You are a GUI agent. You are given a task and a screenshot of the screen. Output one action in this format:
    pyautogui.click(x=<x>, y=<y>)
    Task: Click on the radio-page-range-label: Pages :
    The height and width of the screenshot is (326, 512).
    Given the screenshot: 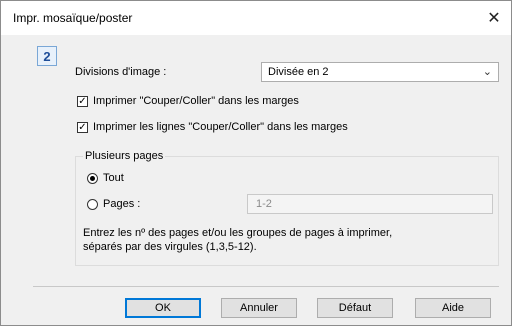 What is the action you would take?
    pyautogui.click(x=121, y=204)
    